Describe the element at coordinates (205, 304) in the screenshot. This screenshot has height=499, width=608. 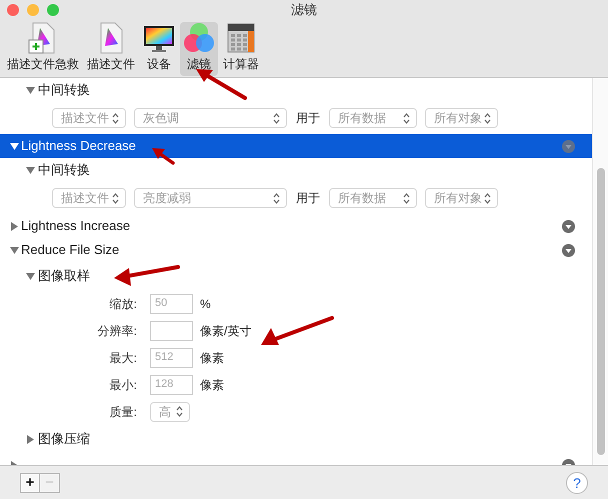
I see `unit-label: %` at that location.